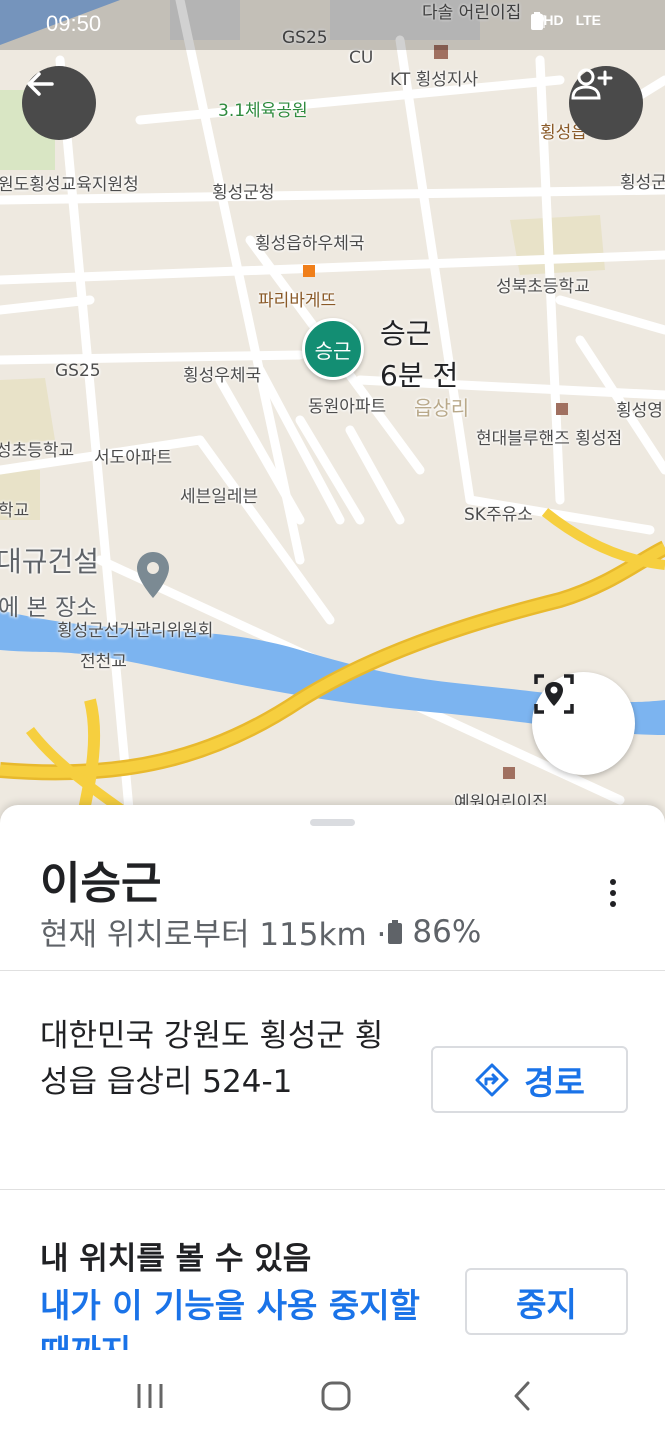  What do you see at coordinates (219, 497) in the screenshot?
I see `map-label: 세븐일레븐` at bounding box center [219, 497].